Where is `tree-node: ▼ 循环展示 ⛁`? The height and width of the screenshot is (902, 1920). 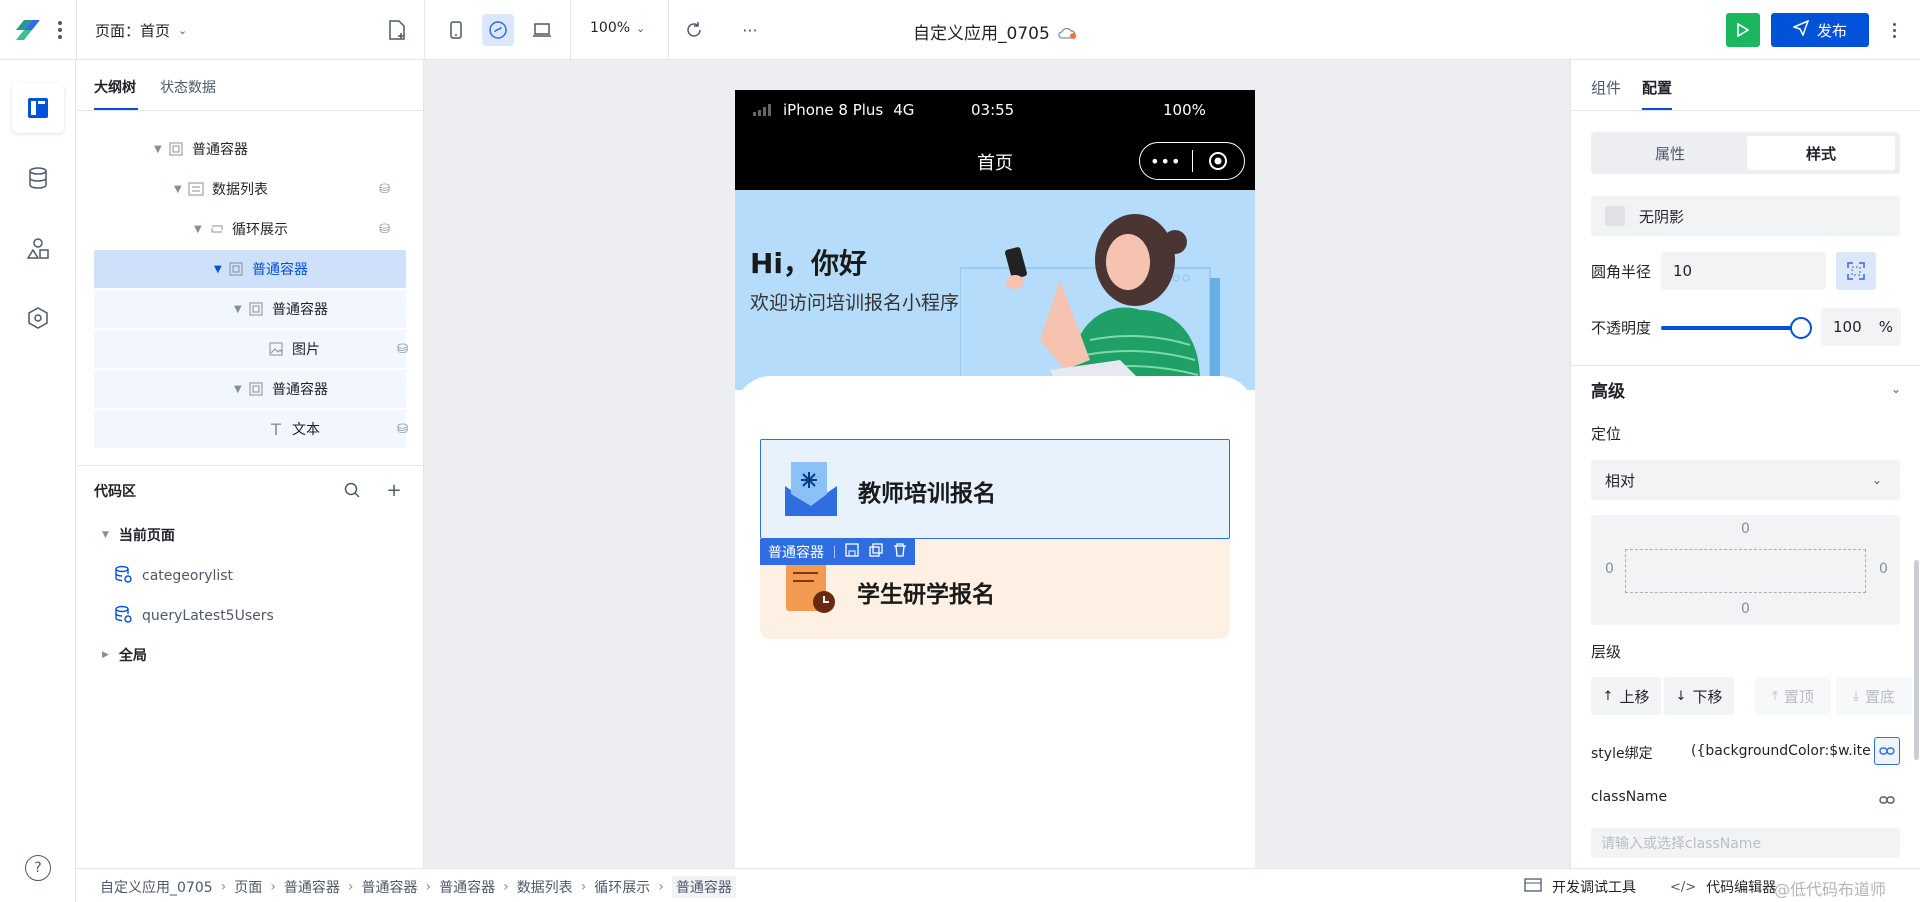
tree-node: ▼ 循环展示 ⛁ is located at coordinates (250, 229).